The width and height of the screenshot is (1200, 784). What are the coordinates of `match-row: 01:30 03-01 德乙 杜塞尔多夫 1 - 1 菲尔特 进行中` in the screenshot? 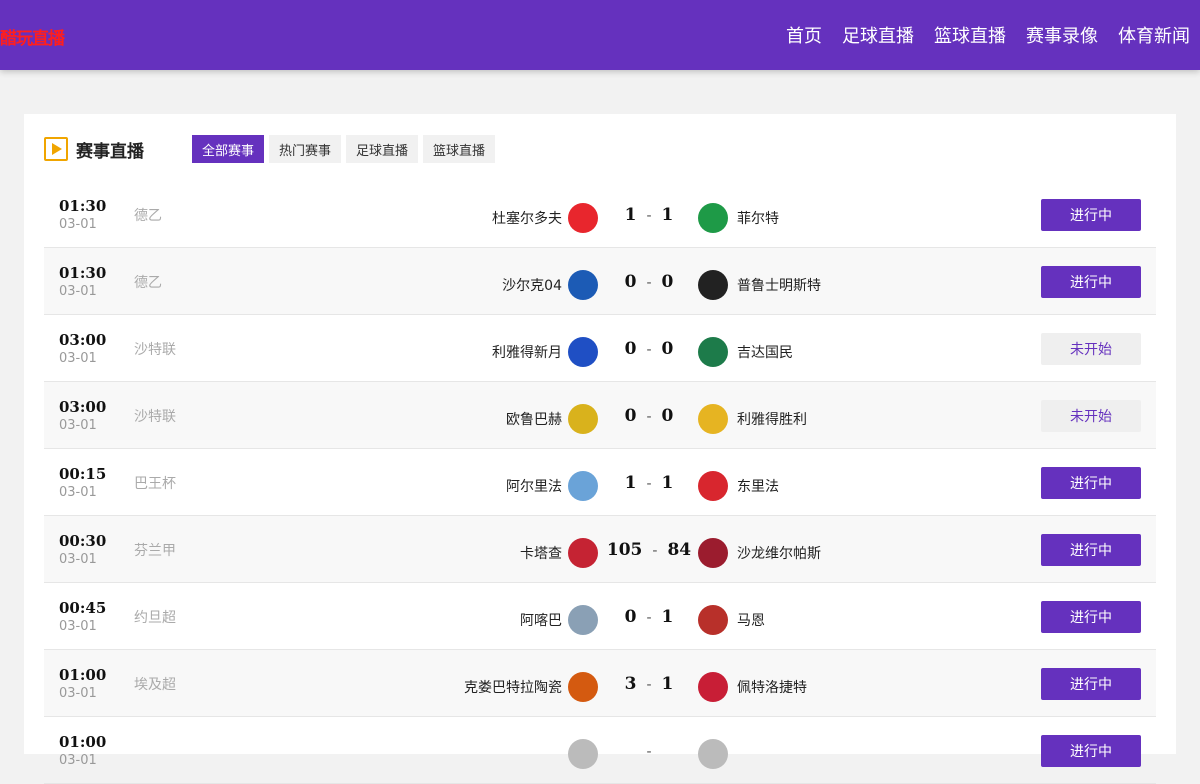 It's located at (600, 214).